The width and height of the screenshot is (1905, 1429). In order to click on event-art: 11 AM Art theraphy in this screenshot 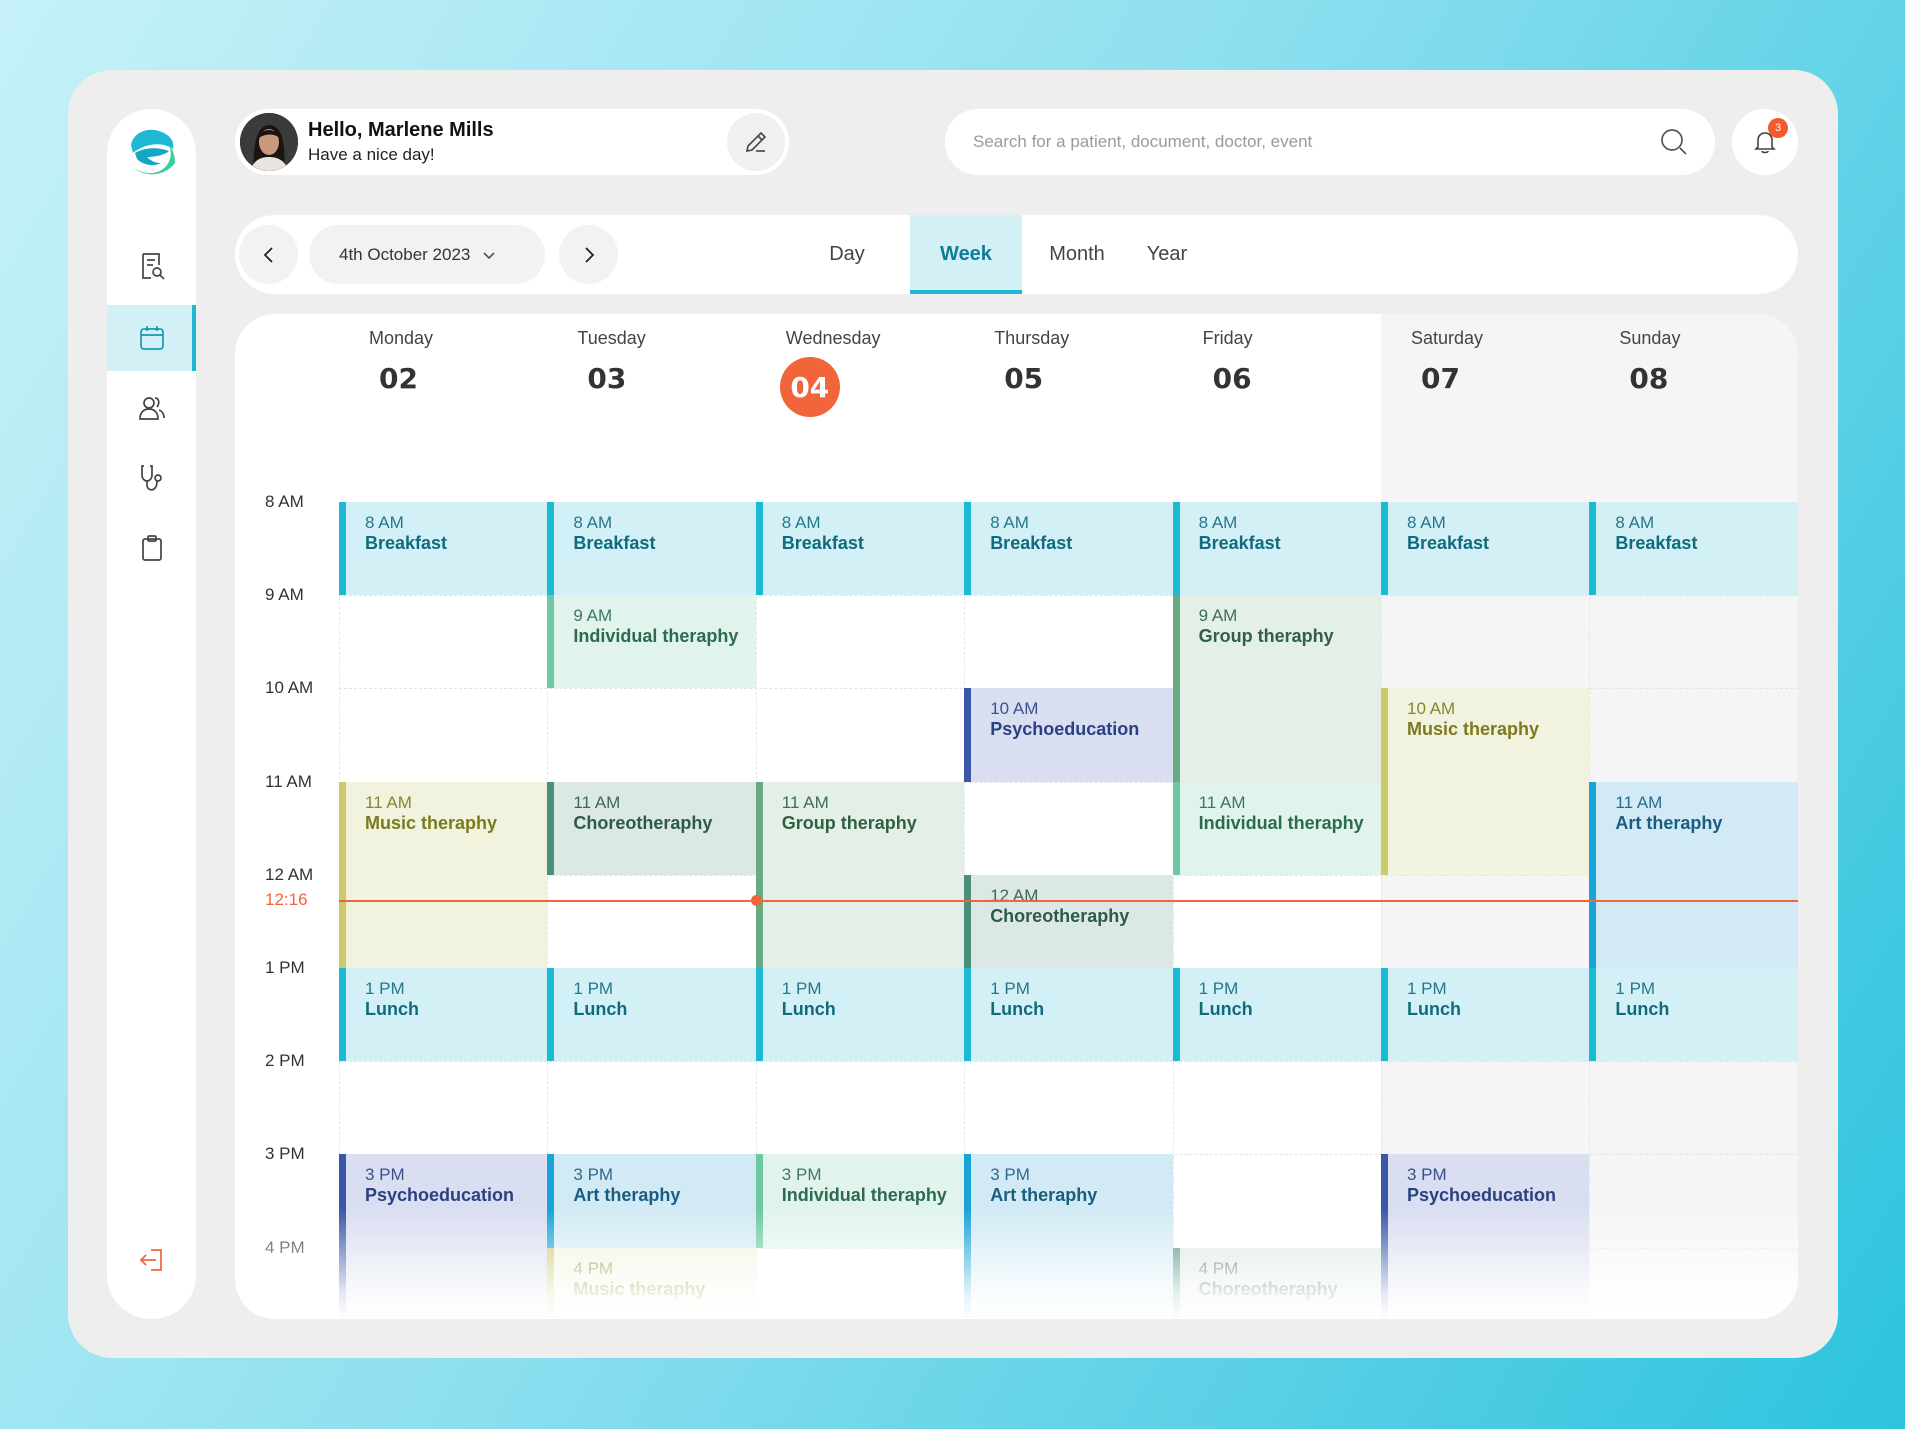, I will do `click(1693, 874)`.